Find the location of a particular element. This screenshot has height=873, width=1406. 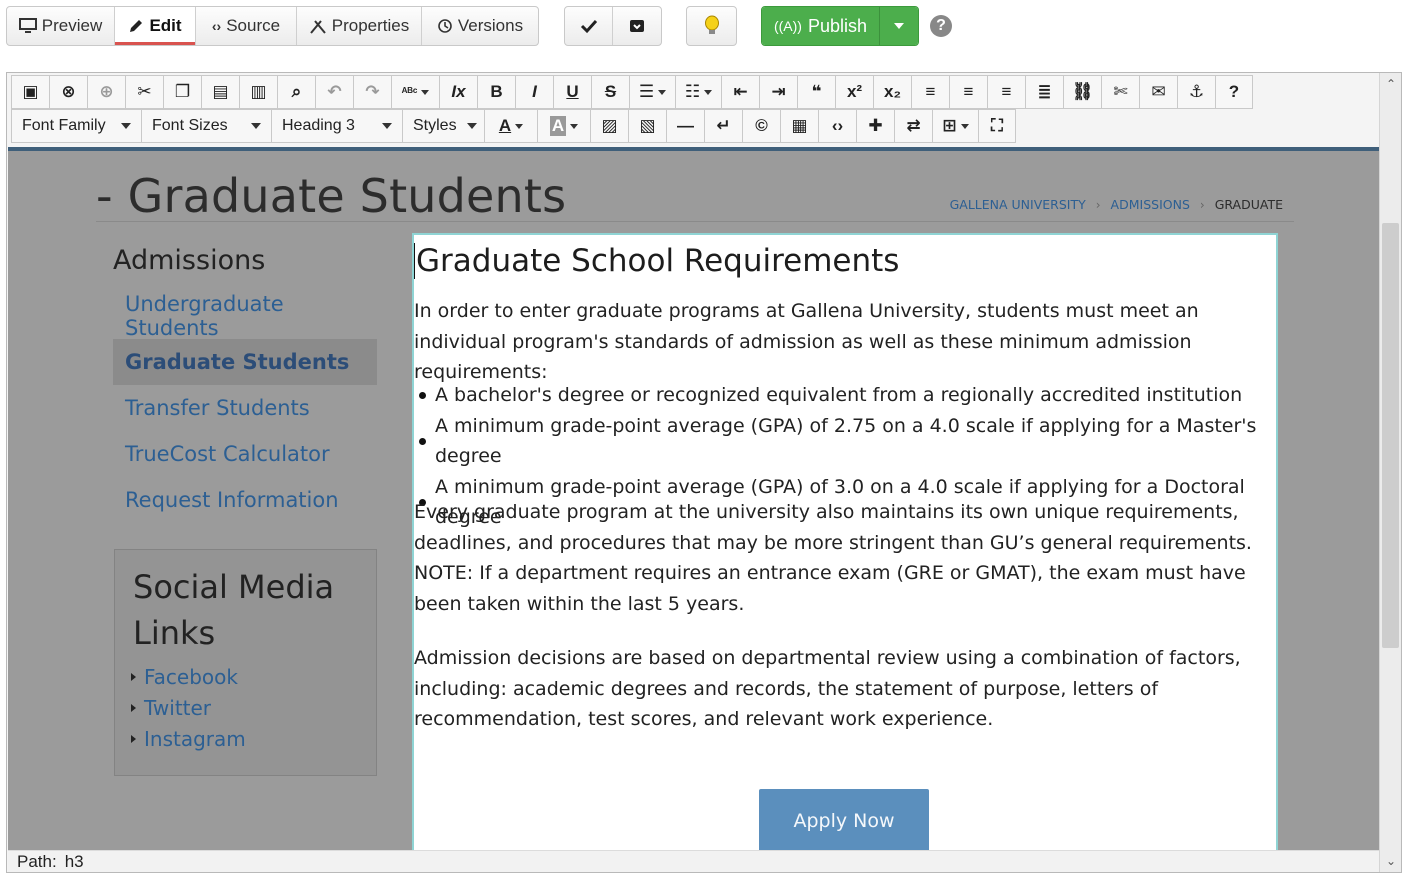

tab-properties: Properties is located at coordinates (359, 26).